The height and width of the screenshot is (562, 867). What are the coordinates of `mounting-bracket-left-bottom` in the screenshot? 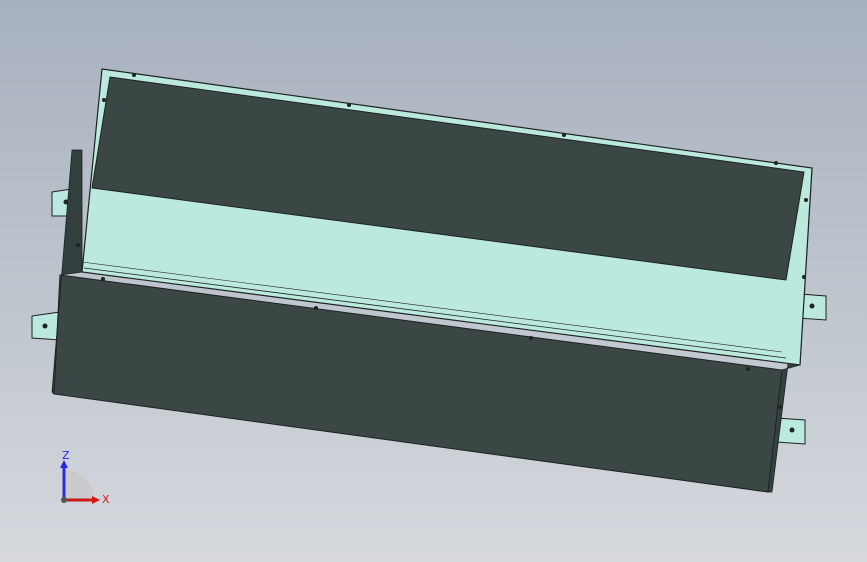 It's located at (46, 326).